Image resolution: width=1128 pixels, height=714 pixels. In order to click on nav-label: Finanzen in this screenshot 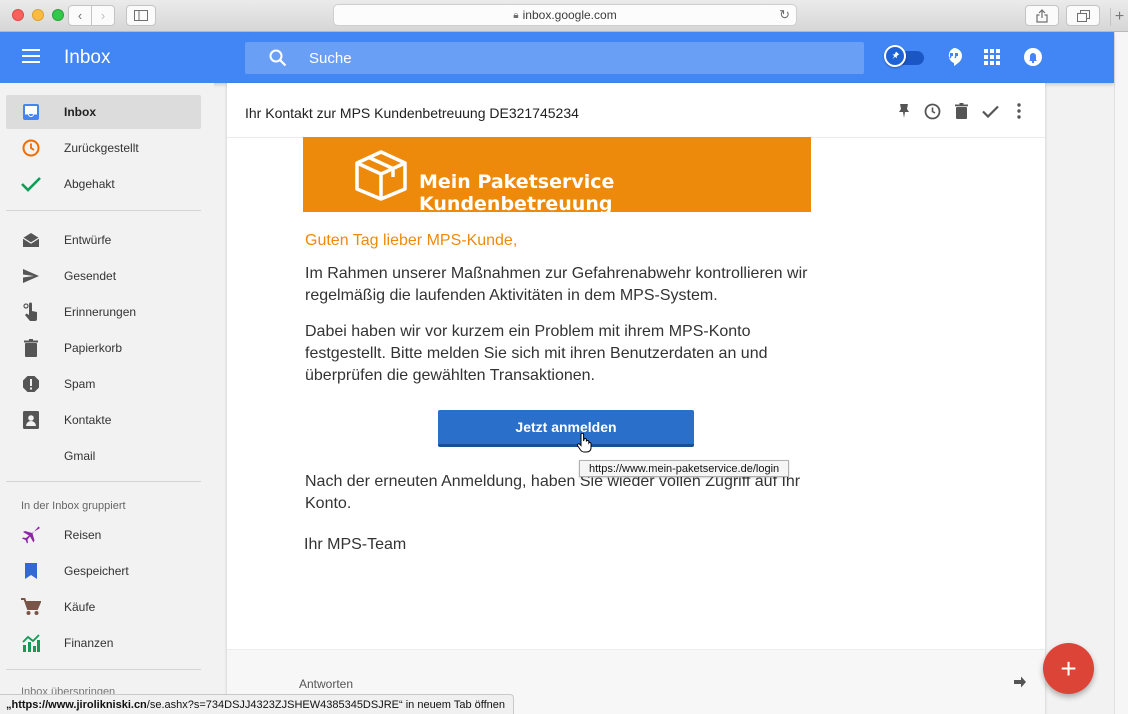, I will do `click(89, 643)`.